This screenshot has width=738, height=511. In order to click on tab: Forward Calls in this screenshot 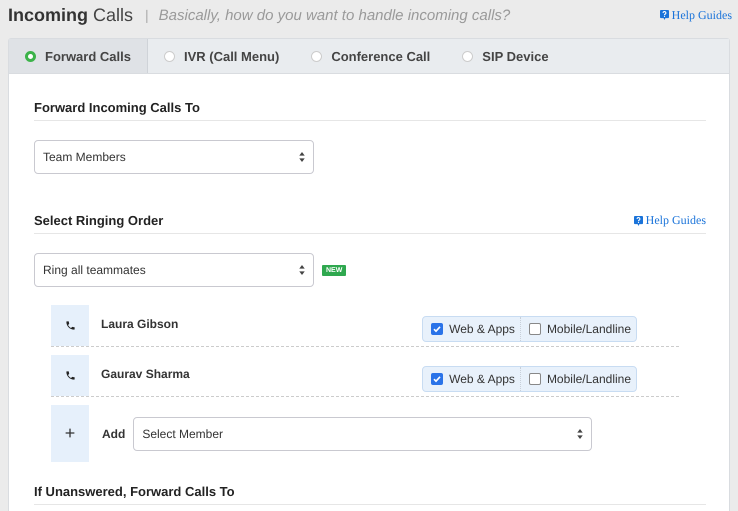, I will do `click(78, 56)`.